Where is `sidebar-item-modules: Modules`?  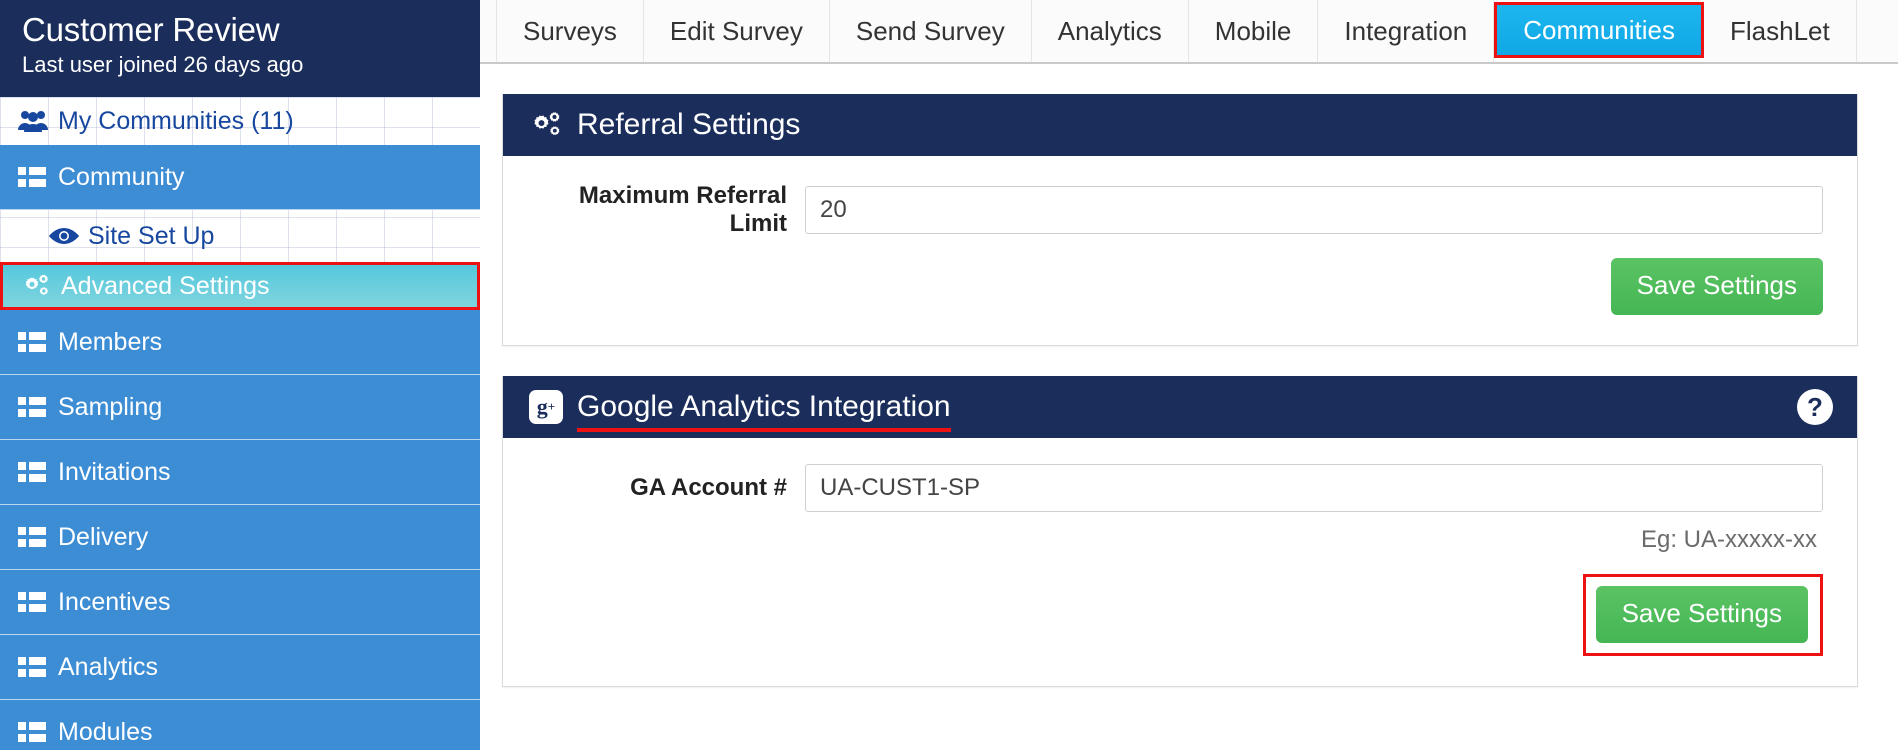 sidebar-item-modules: Modules is located at coordinates (240, 725).